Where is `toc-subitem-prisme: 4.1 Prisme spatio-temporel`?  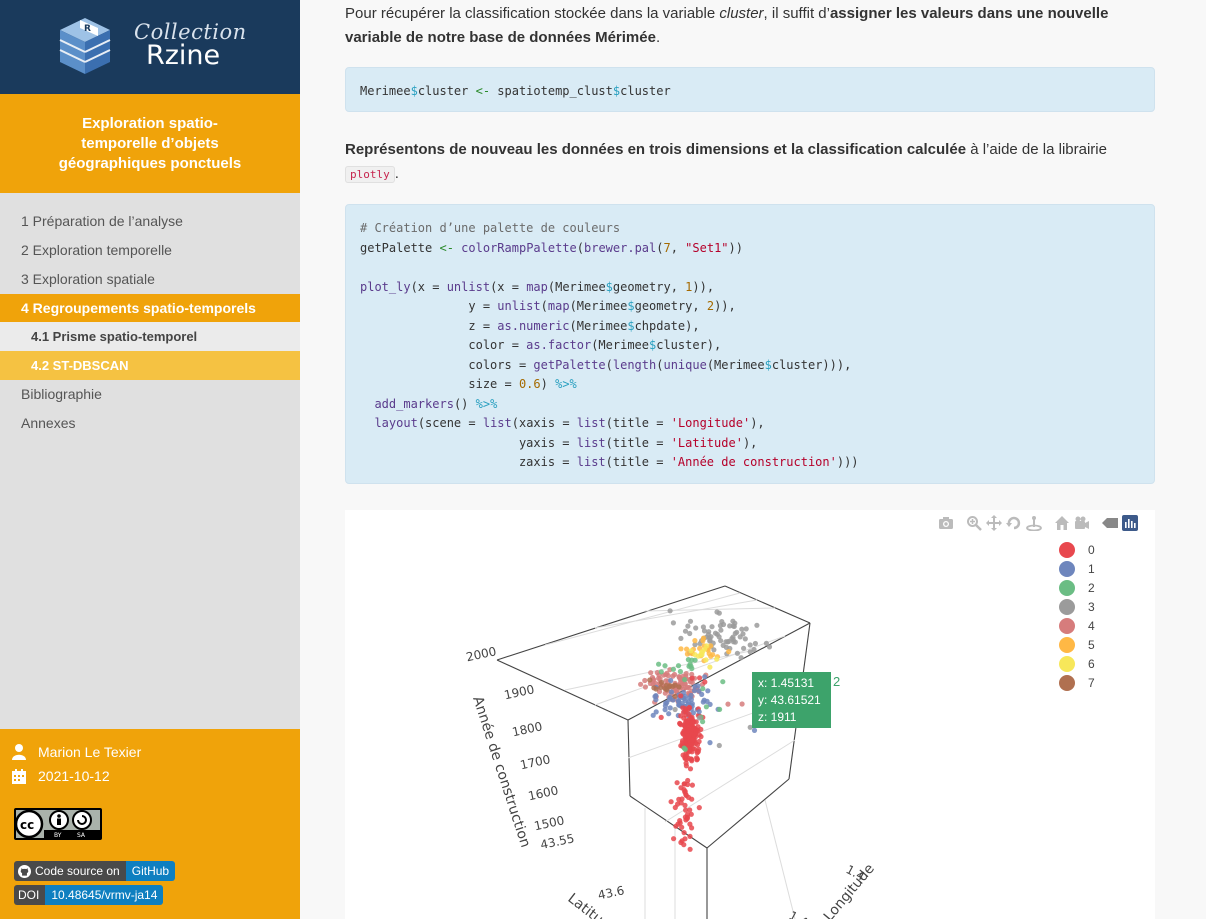 toc-subitem-prisme: 4.1 Prisme spatio-temporel is located at coordinates (150, 336).